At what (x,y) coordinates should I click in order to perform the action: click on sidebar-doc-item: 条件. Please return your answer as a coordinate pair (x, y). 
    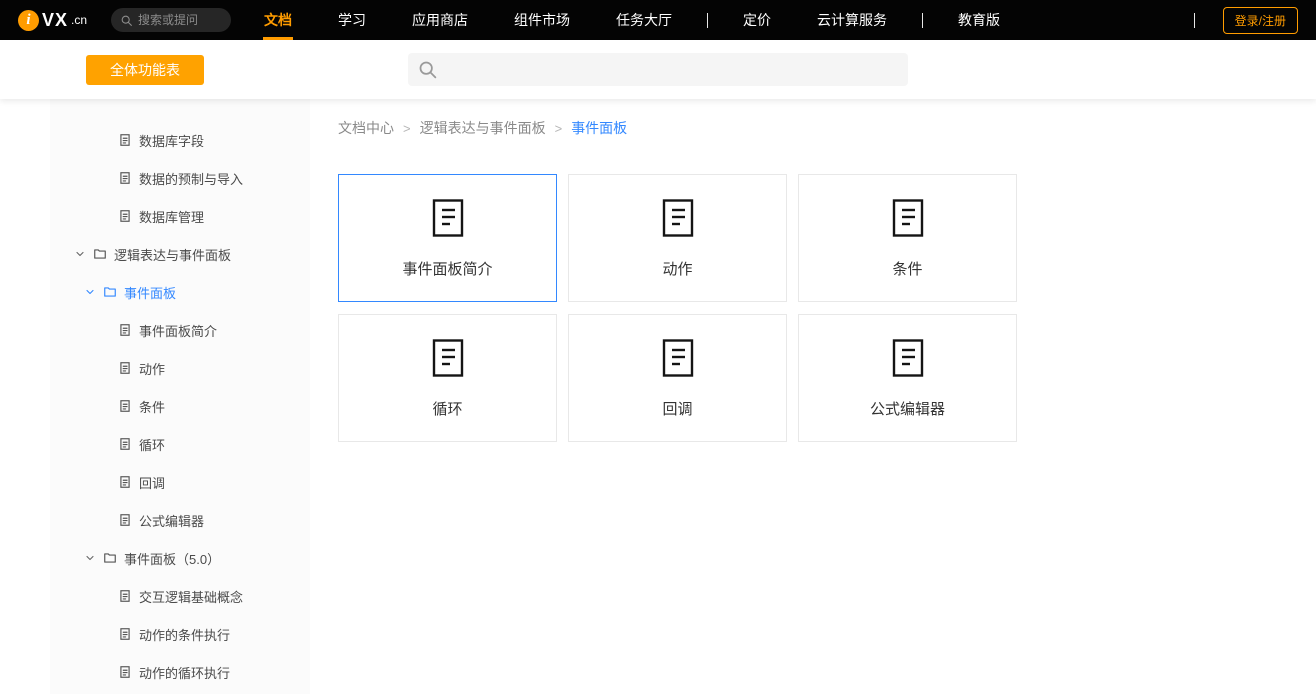
    Looking at the image, I should click on (180, 406).